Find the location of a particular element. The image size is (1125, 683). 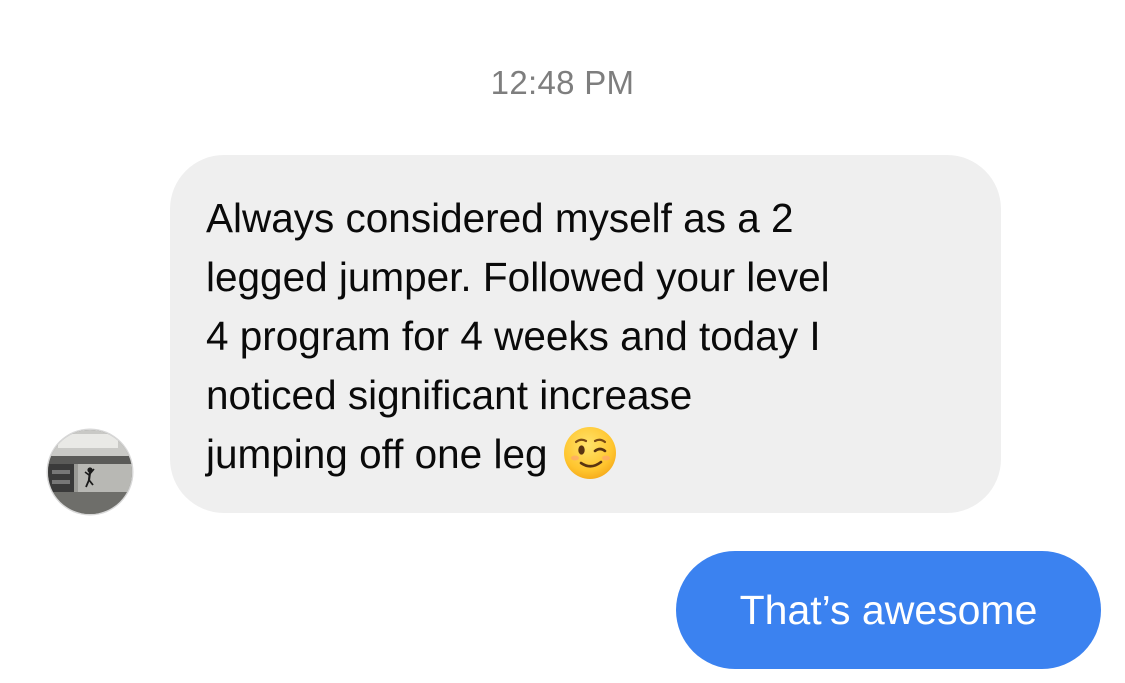

message-text-line: jumping off one leg is located at coordinates (377, 454).